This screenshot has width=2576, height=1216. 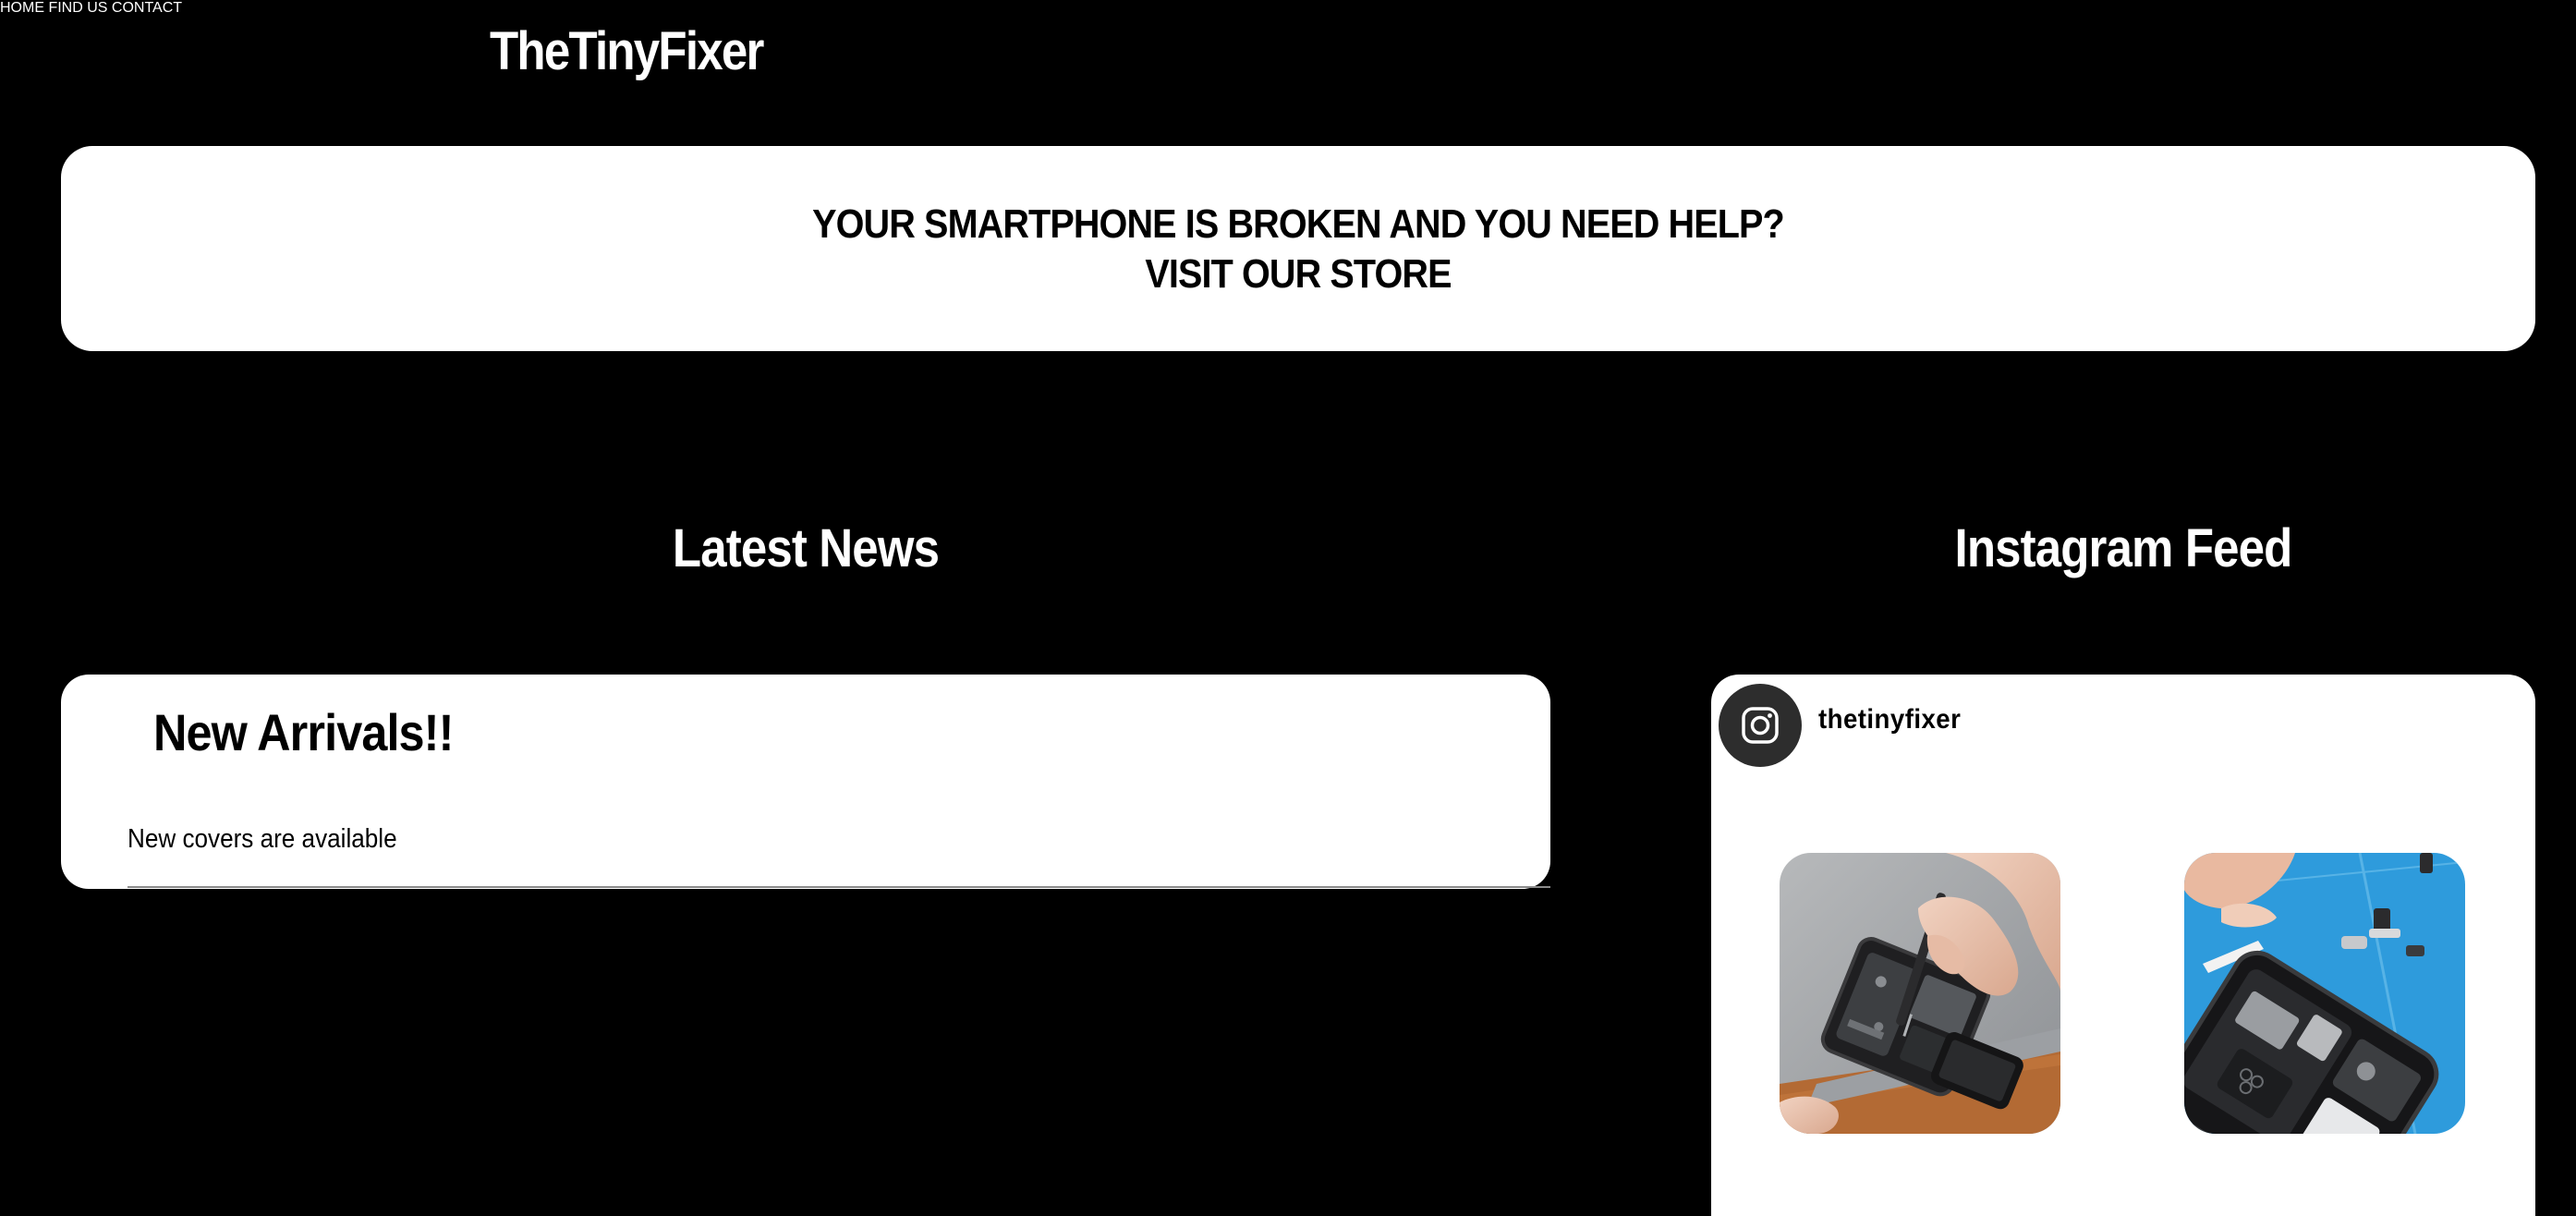 I want to click on instagram-handle: thetinyfixer, so click(x=1889, y=720).